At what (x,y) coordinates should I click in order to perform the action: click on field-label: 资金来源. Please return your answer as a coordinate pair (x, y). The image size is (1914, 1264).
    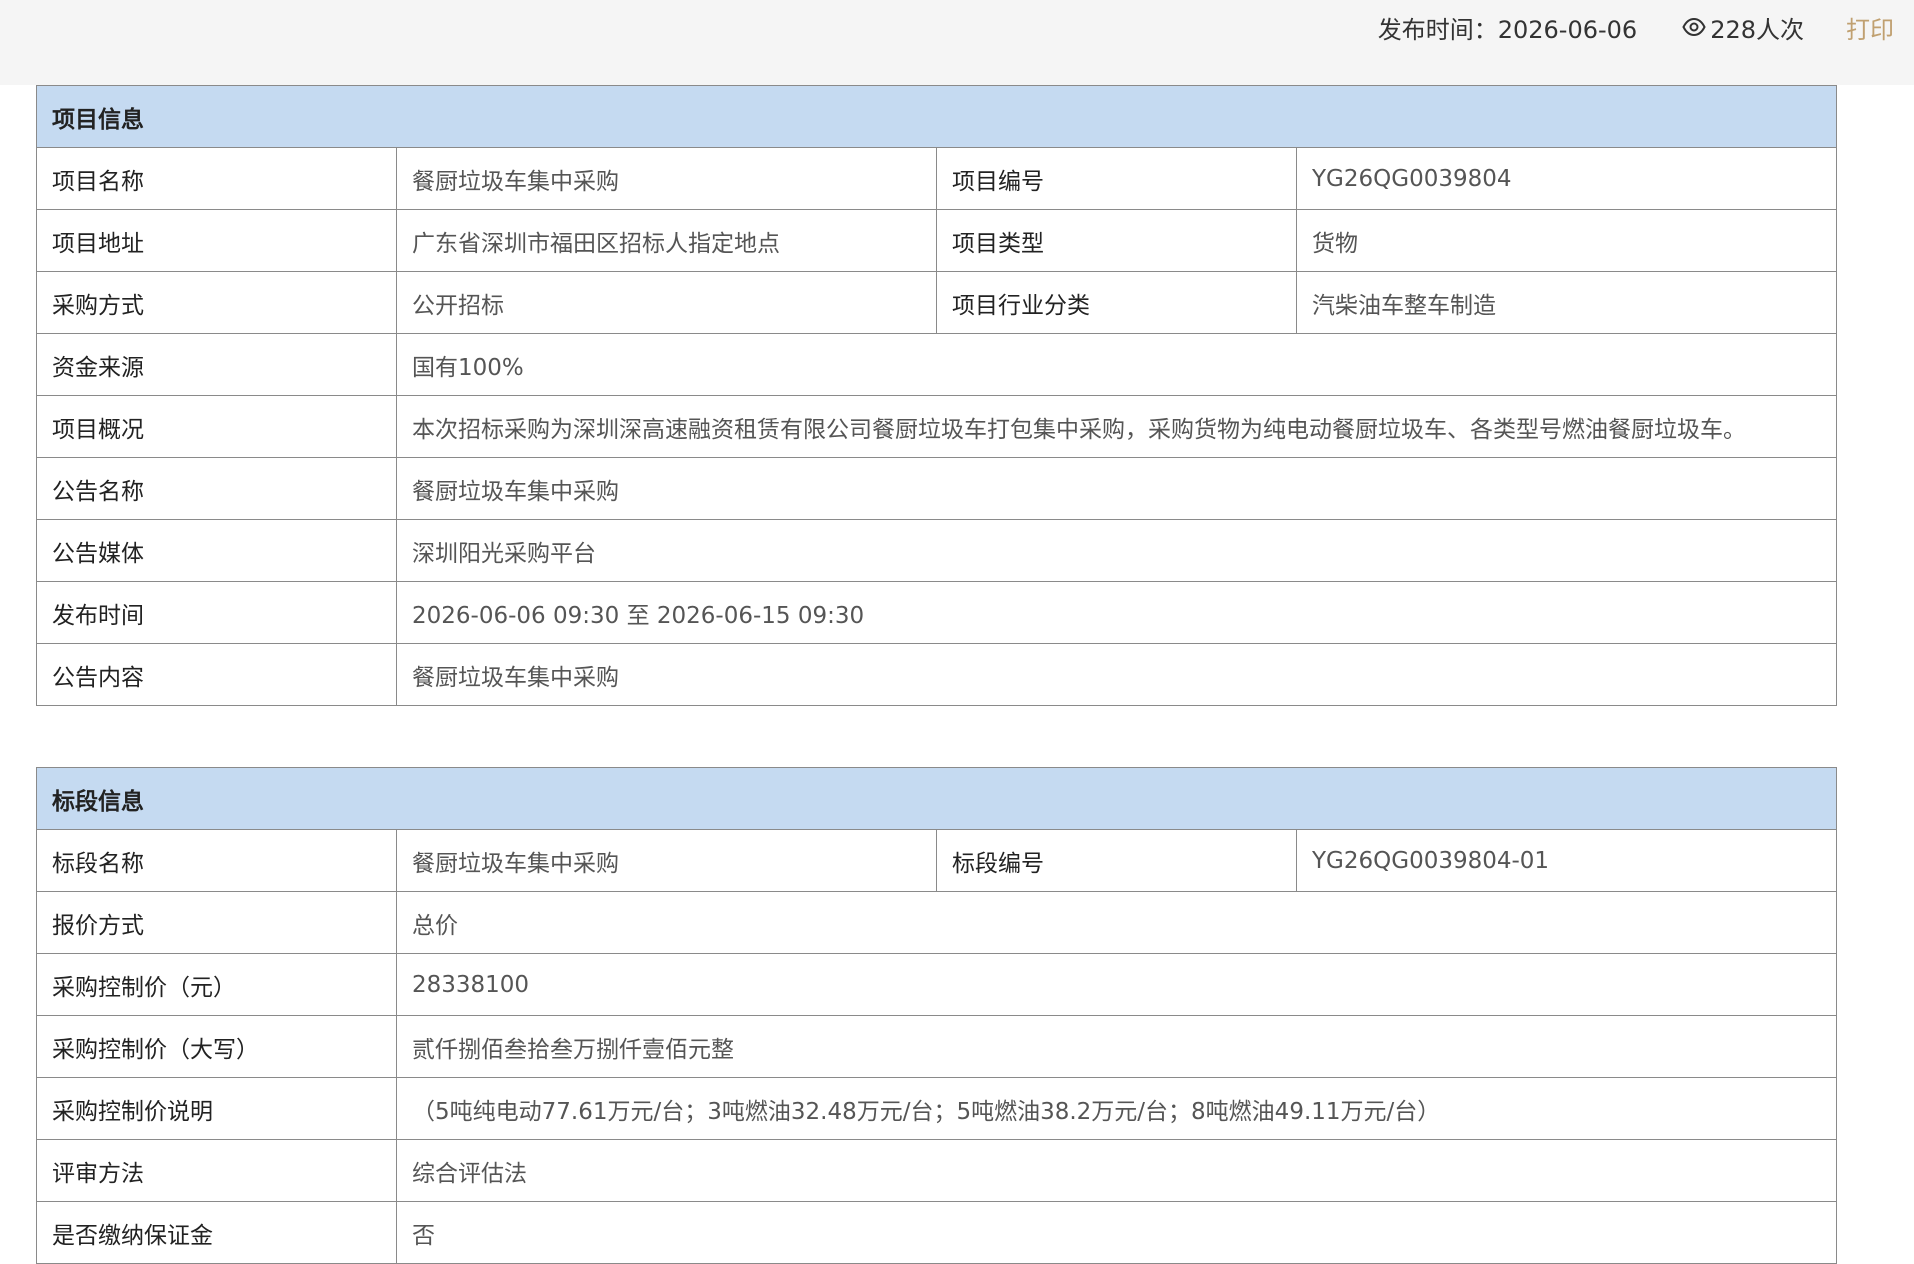
    Looking at the image, I should click on (216, 364).